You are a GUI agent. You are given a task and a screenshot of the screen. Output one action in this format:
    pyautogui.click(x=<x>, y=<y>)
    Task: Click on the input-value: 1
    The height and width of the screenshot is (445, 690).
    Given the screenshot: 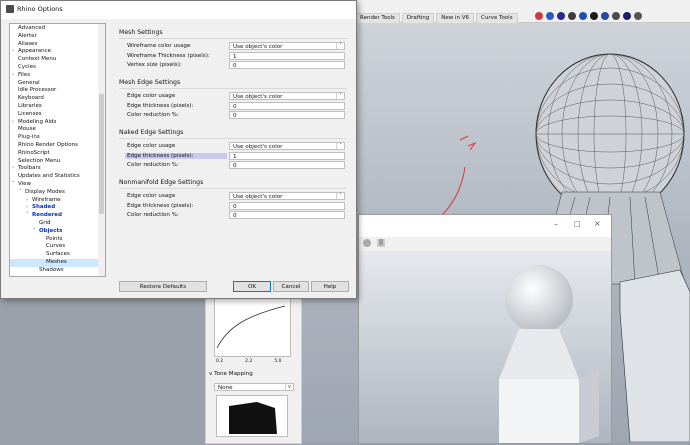 What is the action you would take?
    pyautogui.click(x=235, y=156)
    